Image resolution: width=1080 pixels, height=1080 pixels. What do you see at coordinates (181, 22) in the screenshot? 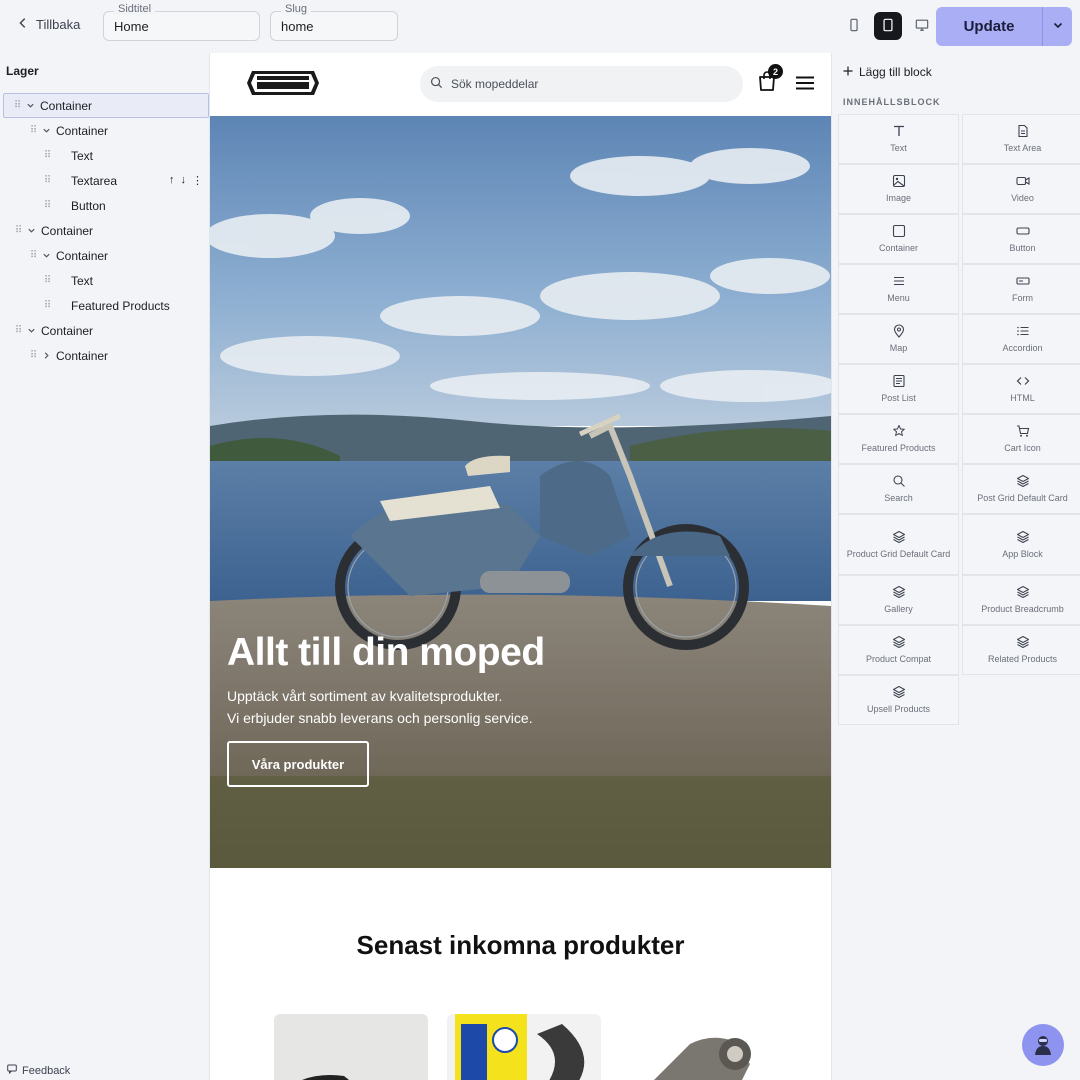
I see `page-title-field: Sidtitel Home` at bounding box center [181, 22].